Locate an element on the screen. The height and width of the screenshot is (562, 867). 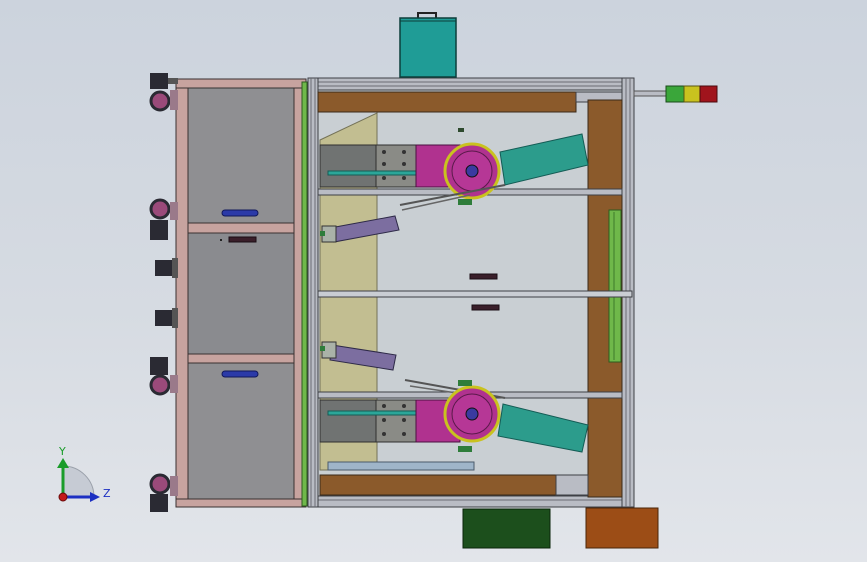
tower-light-green is located at coordinates (675, 94).